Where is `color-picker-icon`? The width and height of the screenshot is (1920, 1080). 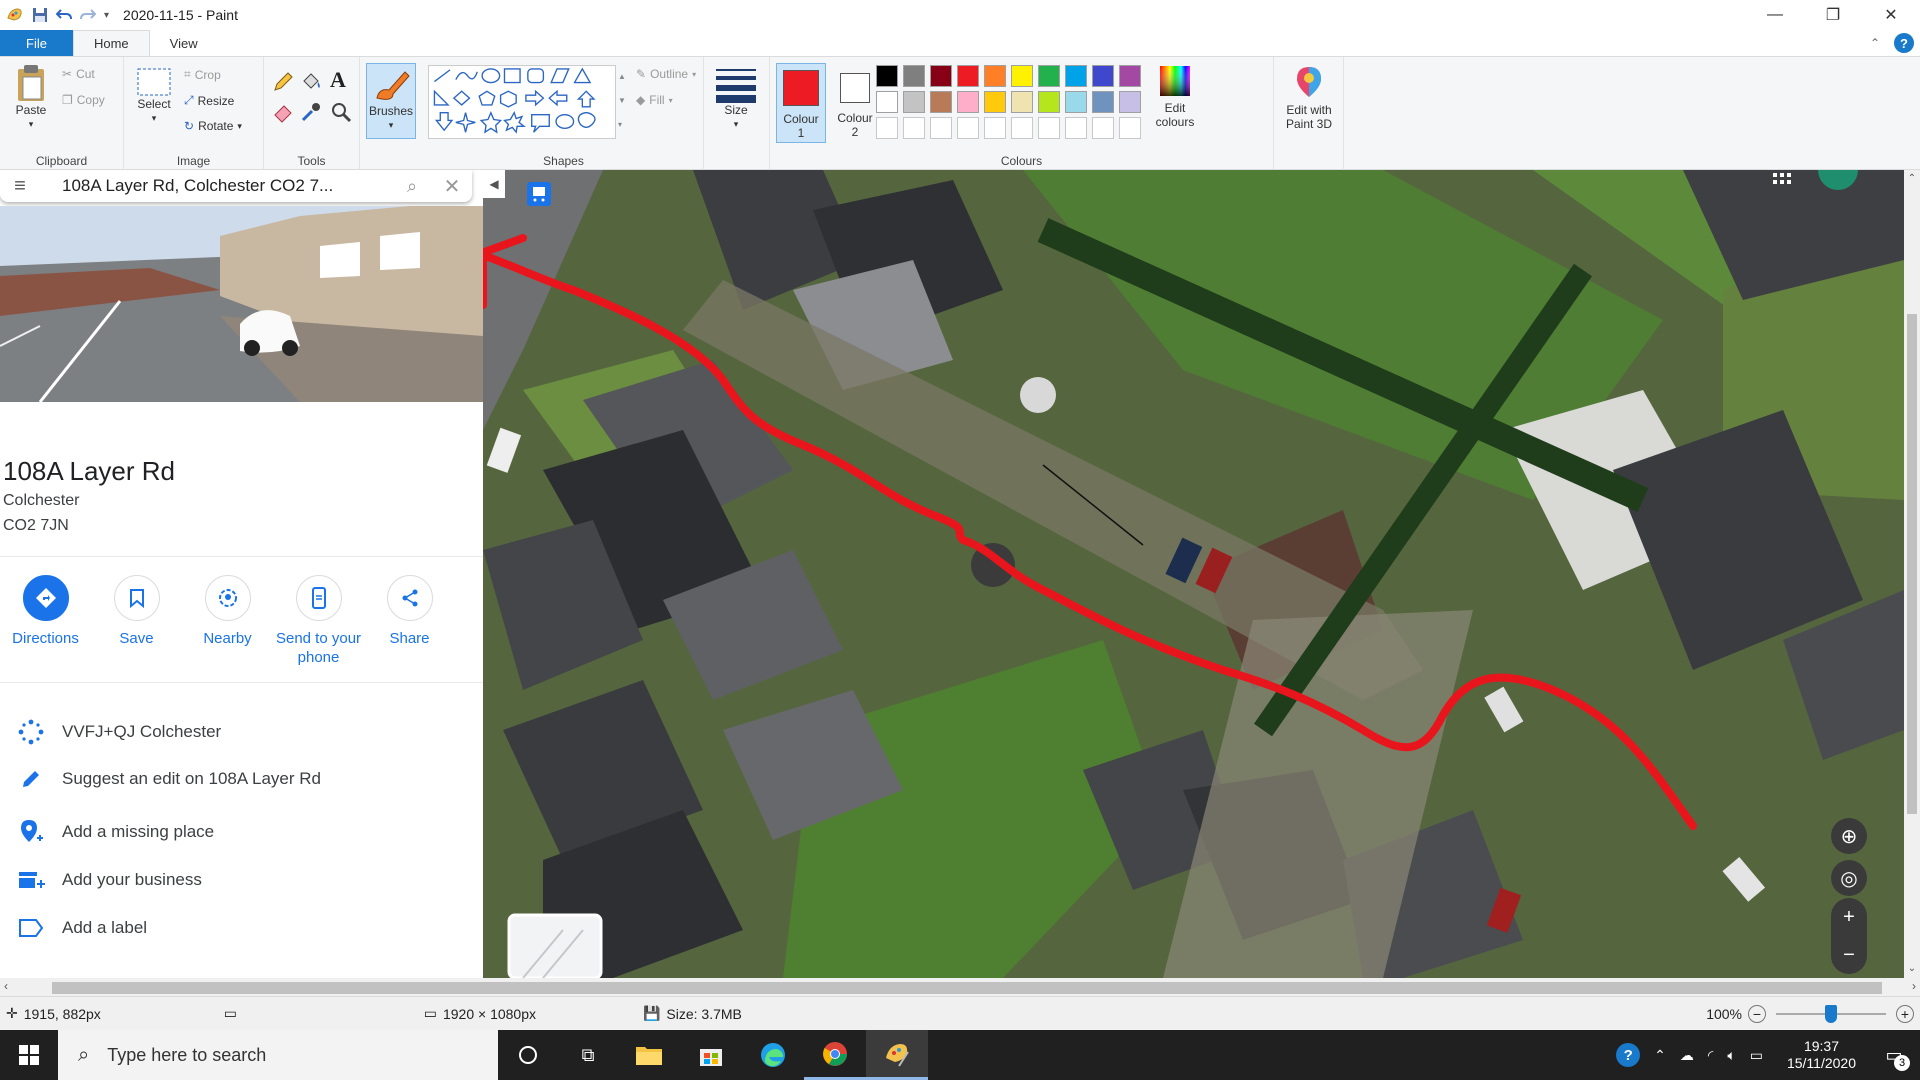 color-picker-icon is located at coordinates (311, 112).